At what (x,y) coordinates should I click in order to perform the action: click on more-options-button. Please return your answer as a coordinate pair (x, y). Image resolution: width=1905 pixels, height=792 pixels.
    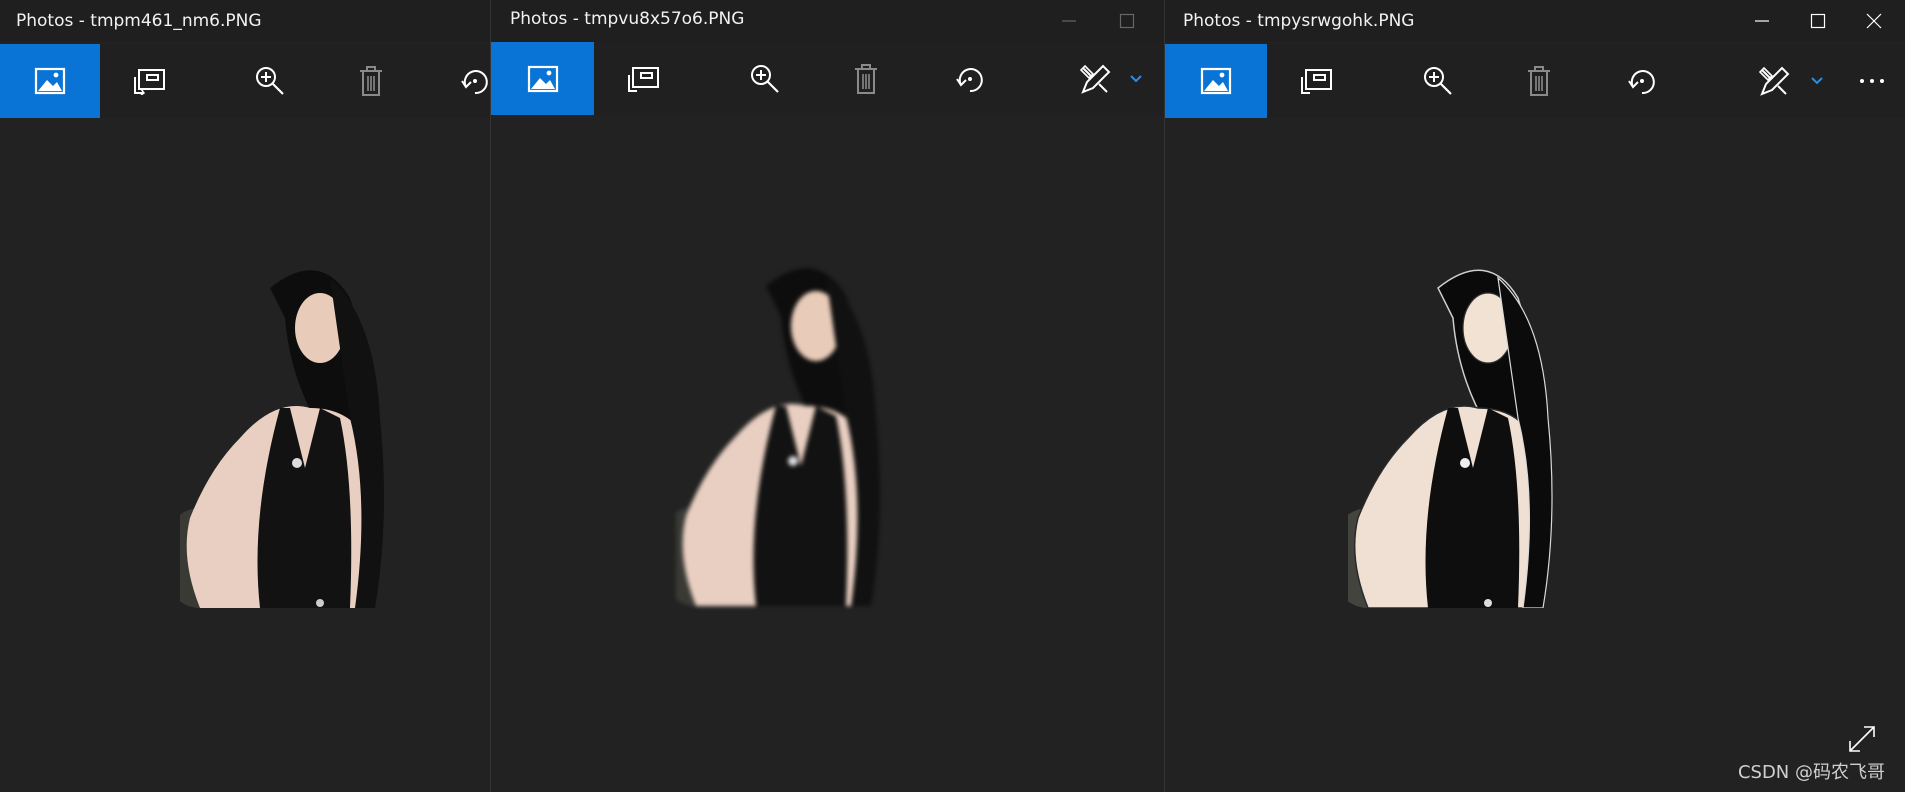
    Looking at the image, I should click on (1872, 81).